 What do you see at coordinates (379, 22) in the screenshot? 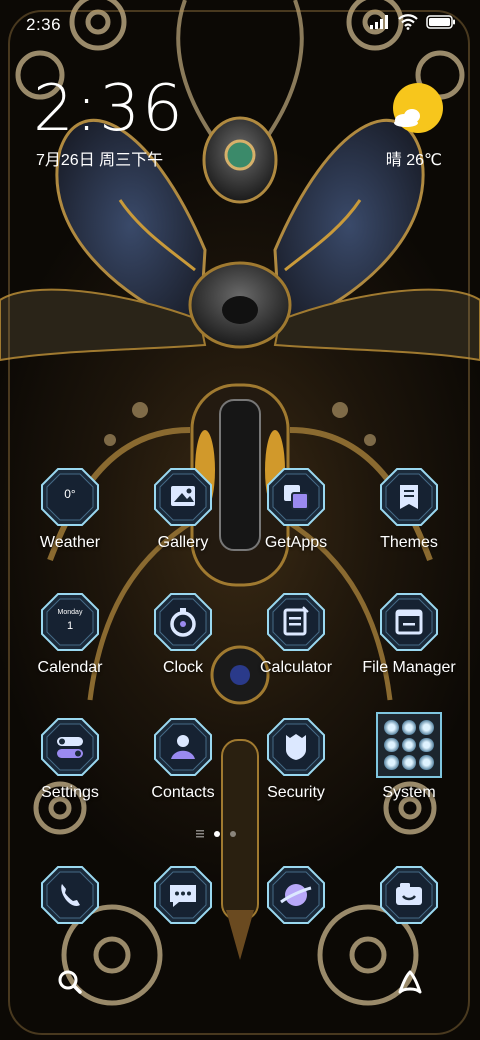
I see `signal-icon` at bounding box center [379, 22].